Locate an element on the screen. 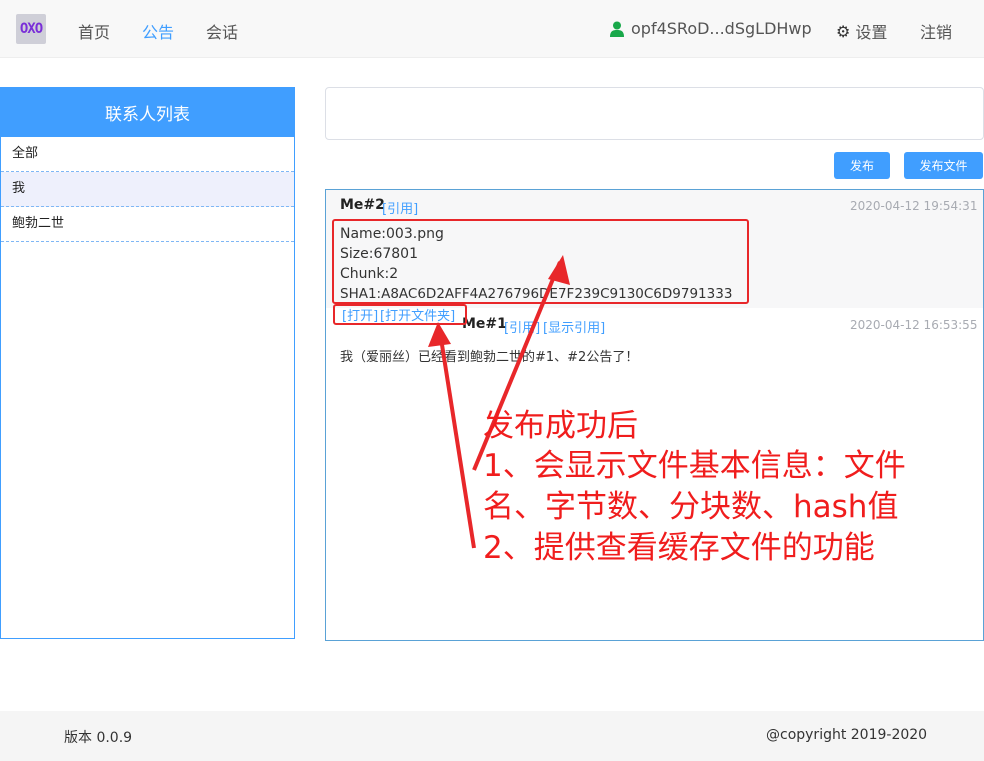 The width and height of the screenshot is (984, 761). settings-label: 设置 is located at coordinates (871, 32).